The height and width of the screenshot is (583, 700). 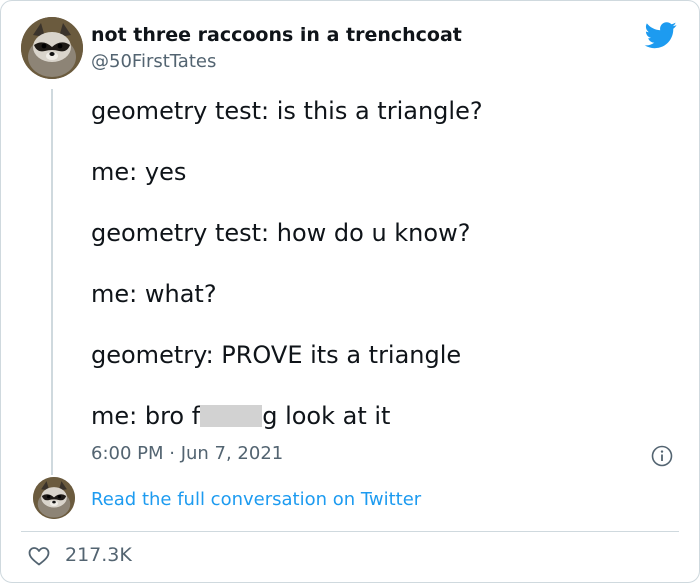 I want to click on tweet-text-line: geometry: PROVE its a triangle, so click(x=276, y=355).